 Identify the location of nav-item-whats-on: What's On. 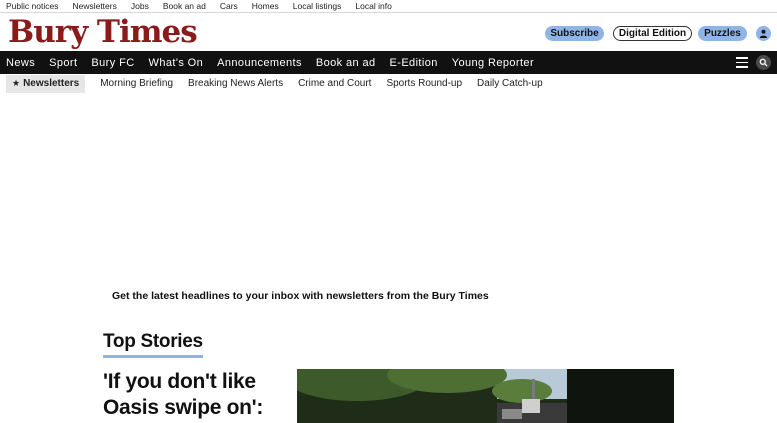
(176, 63).